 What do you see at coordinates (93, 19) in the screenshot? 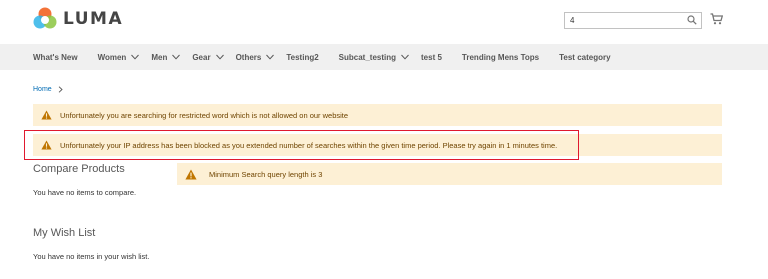
I see `logo-text: LUMA` at bounding box center [93, 19].